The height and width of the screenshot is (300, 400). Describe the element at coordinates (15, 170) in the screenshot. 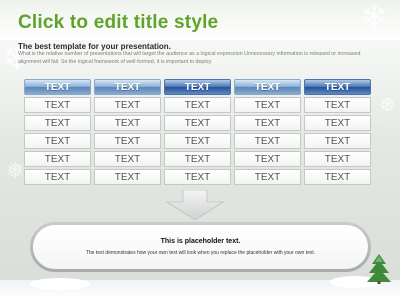

I see `snowflake-icon: ❅` at that location.